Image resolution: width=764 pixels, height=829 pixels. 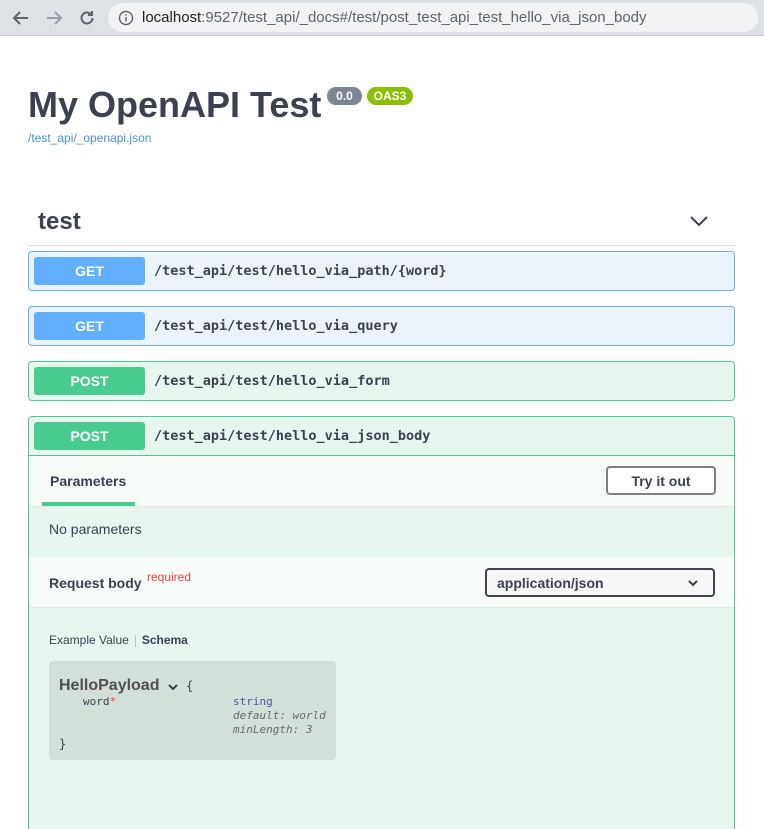 I want to click on tab-schema: Schema, so click(x=165, y=640).